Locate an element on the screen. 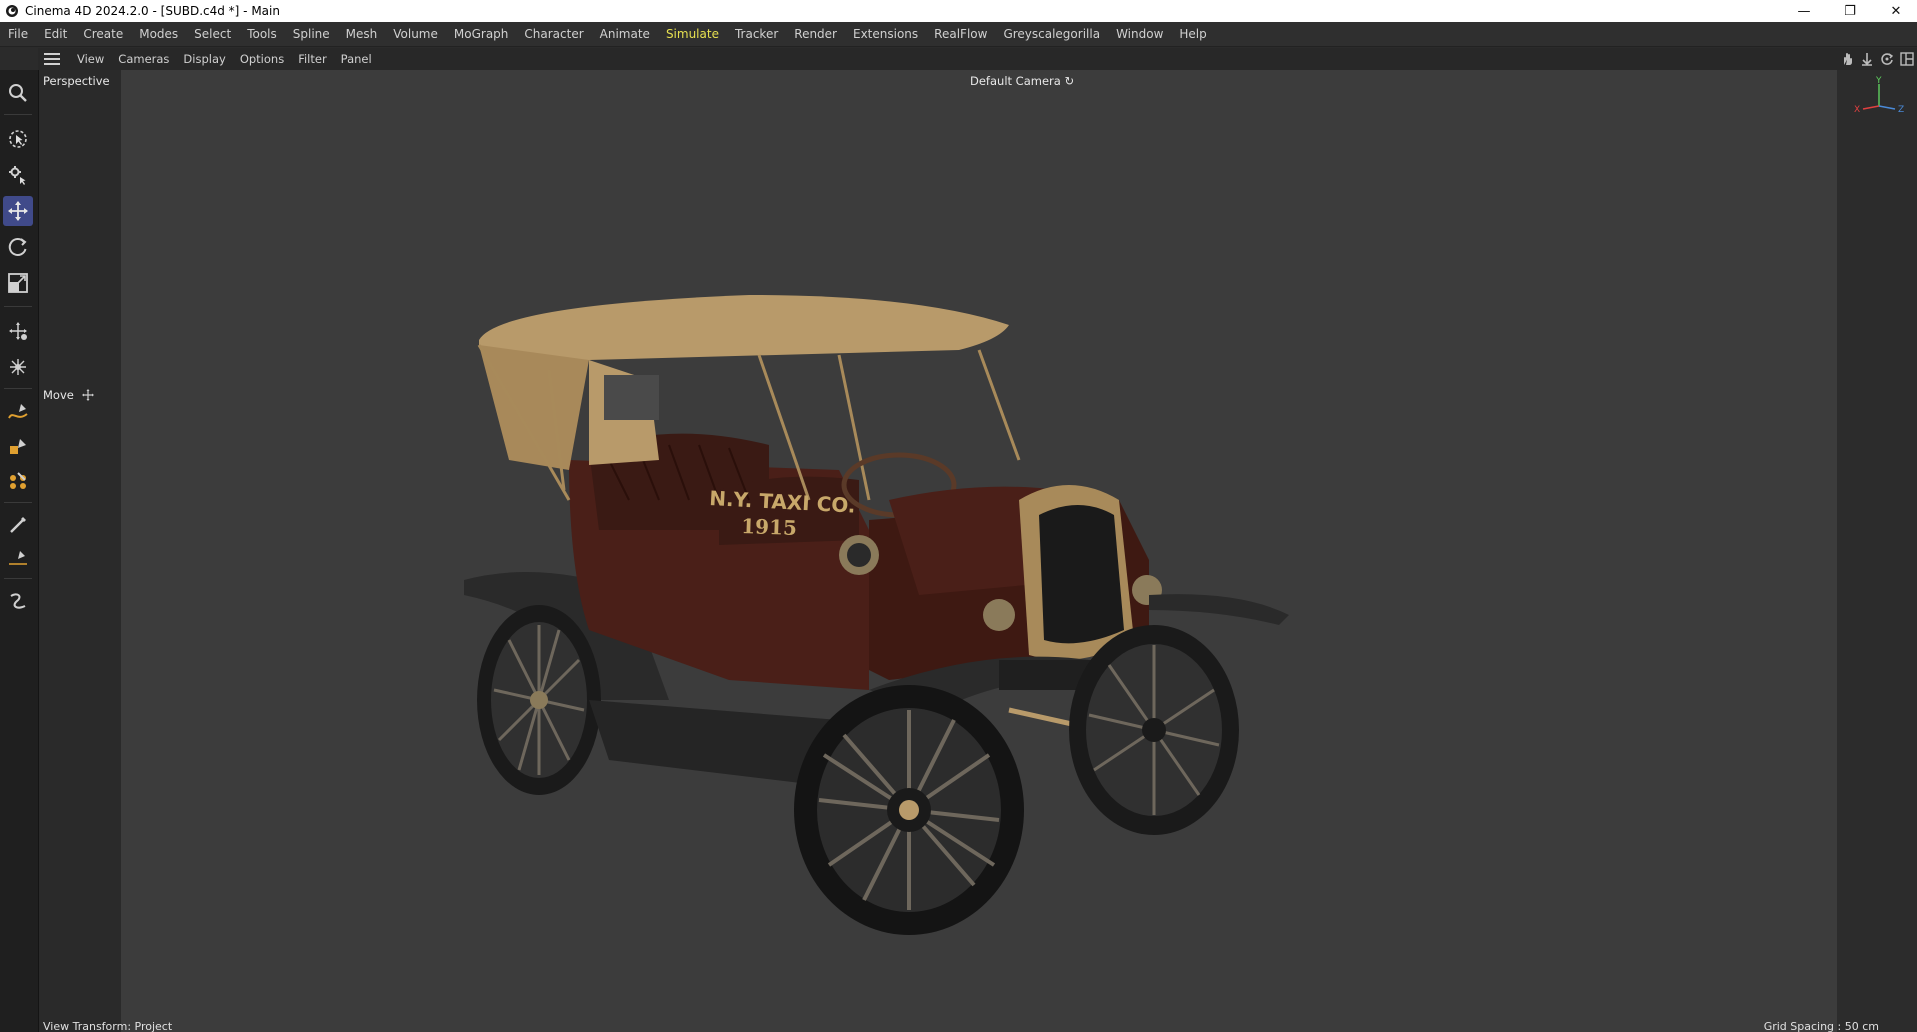  axis-gizmo: Y X Z is located at coordinates (1879, 95).